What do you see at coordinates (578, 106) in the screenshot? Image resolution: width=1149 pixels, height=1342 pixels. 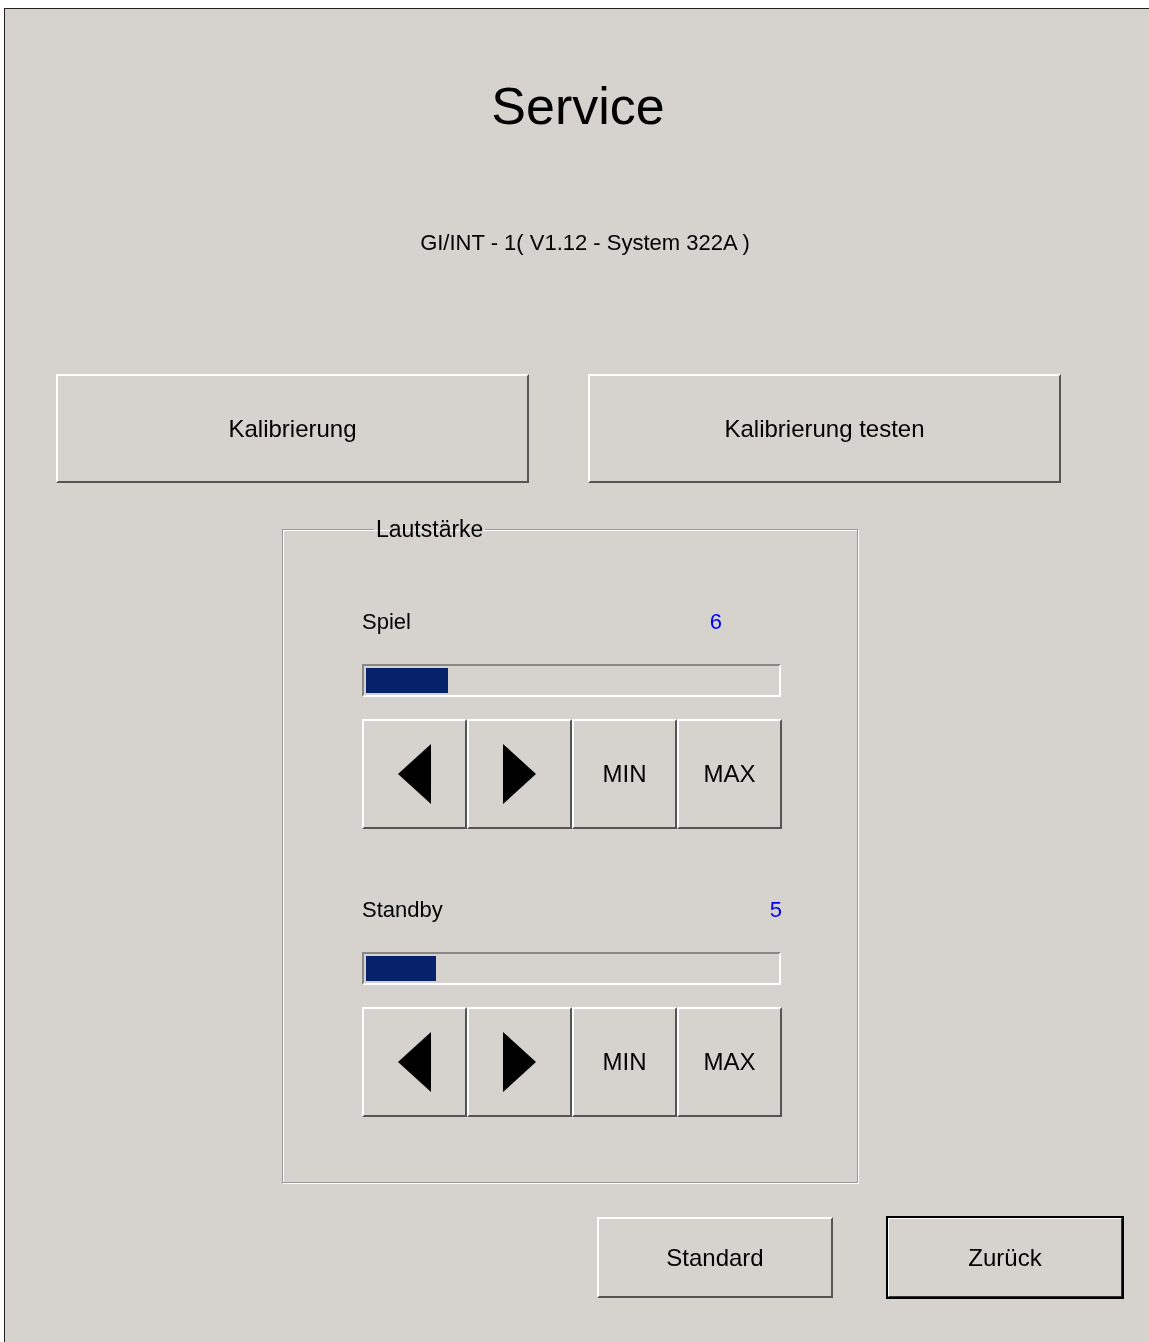 I see `screen-title: Service` at bounding box center [578, 106].